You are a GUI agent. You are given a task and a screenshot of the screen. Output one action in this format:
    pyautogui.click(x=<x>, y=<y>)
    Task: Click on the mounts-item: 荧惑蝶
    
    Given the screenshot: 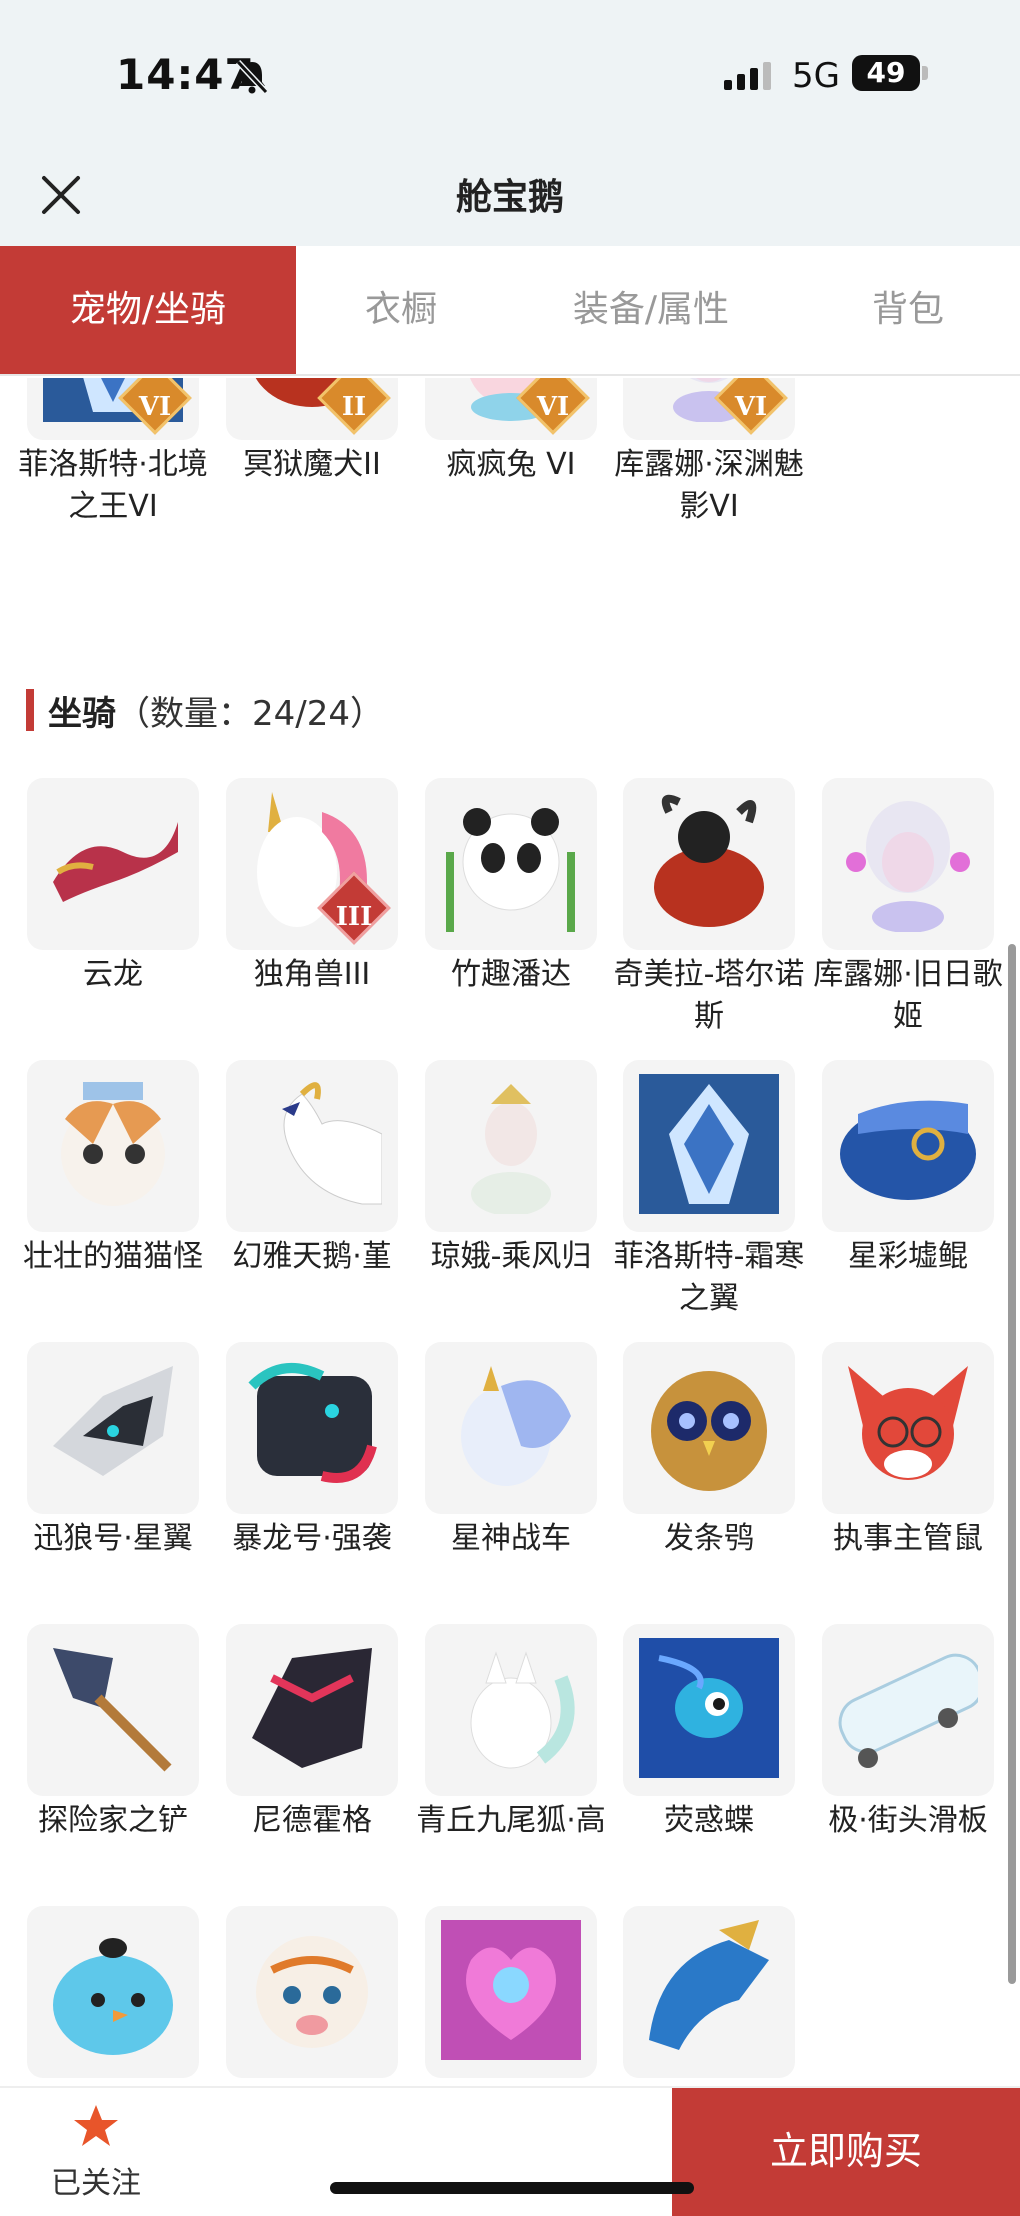 What is the action you would take?
    pyautogui.click(x=709, y=1733)
    